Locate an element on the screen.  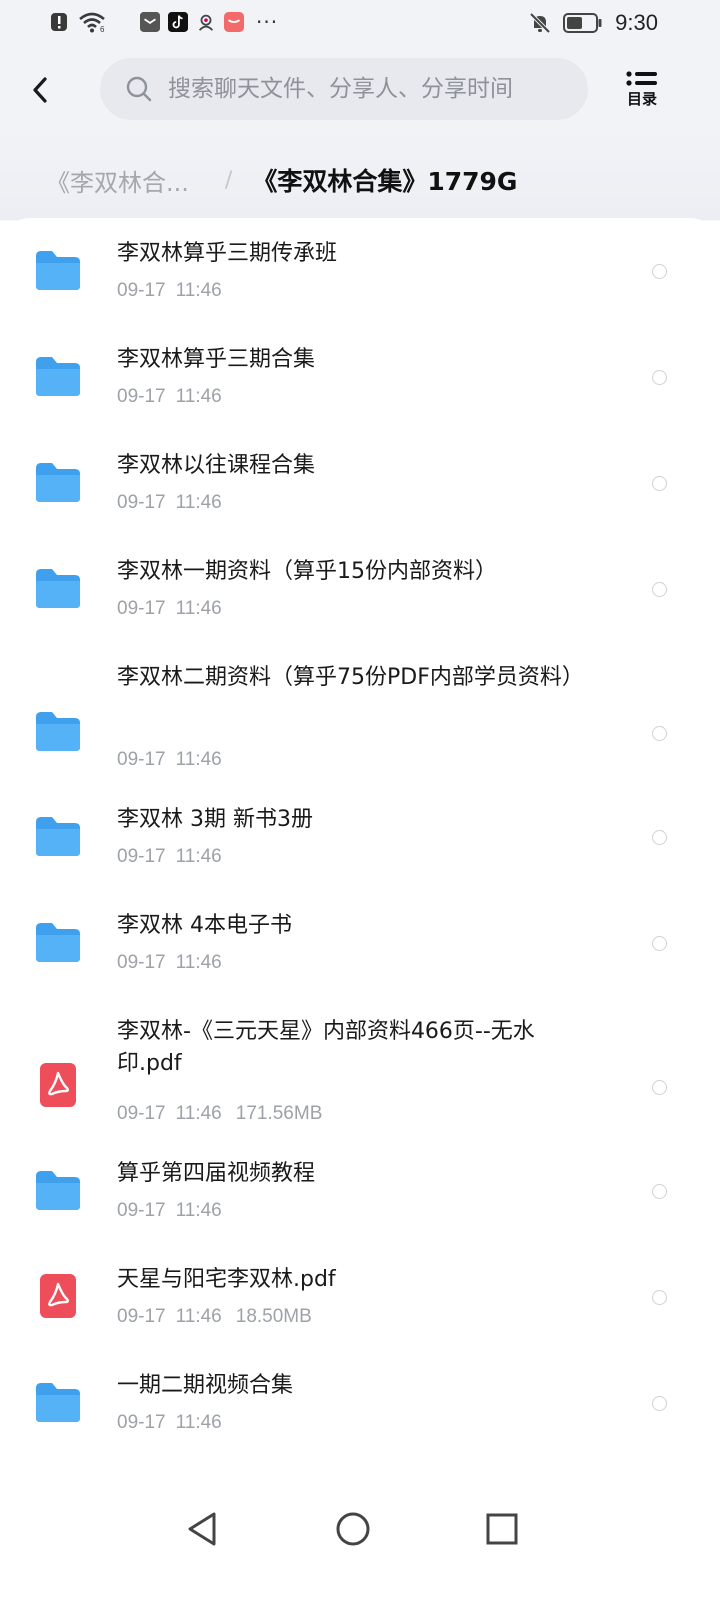
file-list-item: 李双林算乎三期合集 09-17 11:46 is located at coordinates (360, 394).